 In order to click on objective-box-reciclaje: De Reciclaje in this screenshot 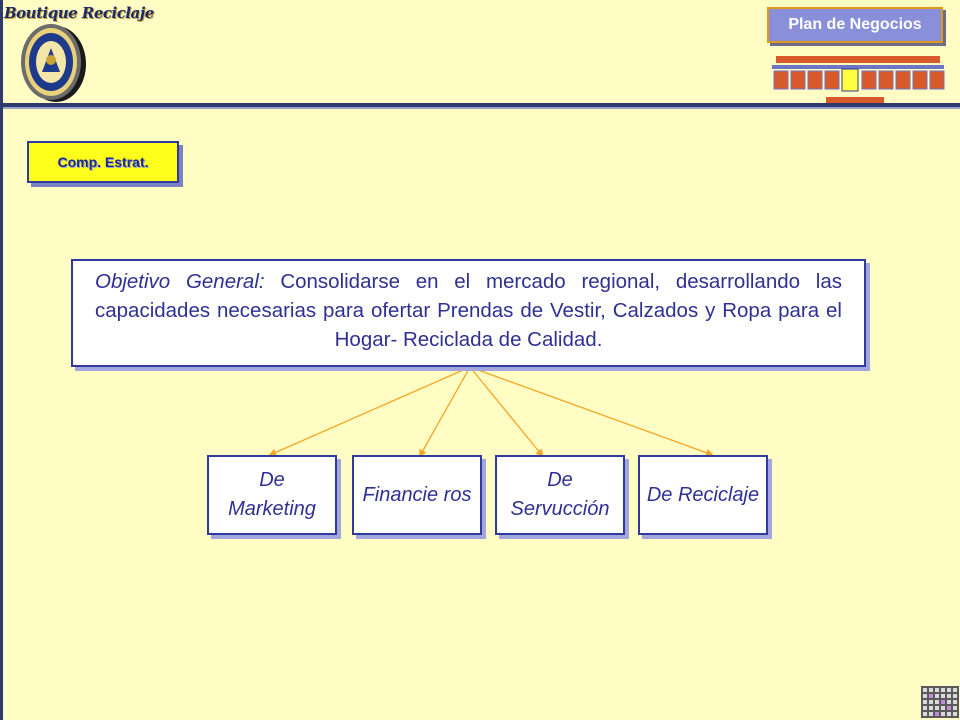, I will do `click(703, 495)`.